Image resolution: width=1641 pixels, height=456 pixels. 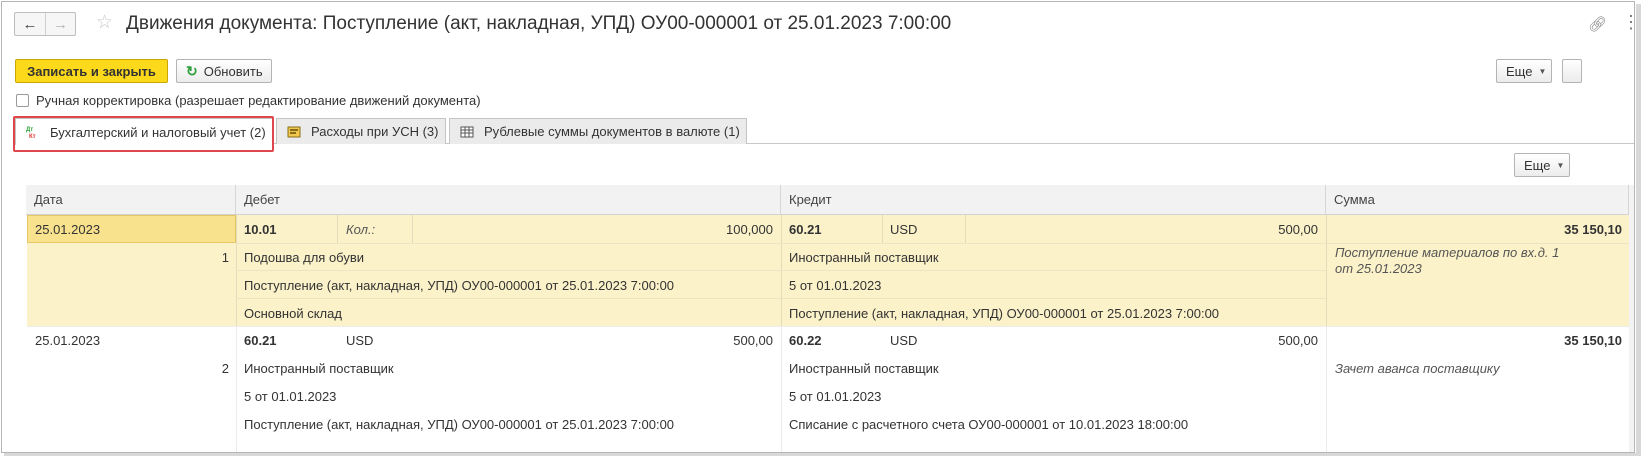 I want to click on debit-quantity: 100,000, so click(x=749, y=229).